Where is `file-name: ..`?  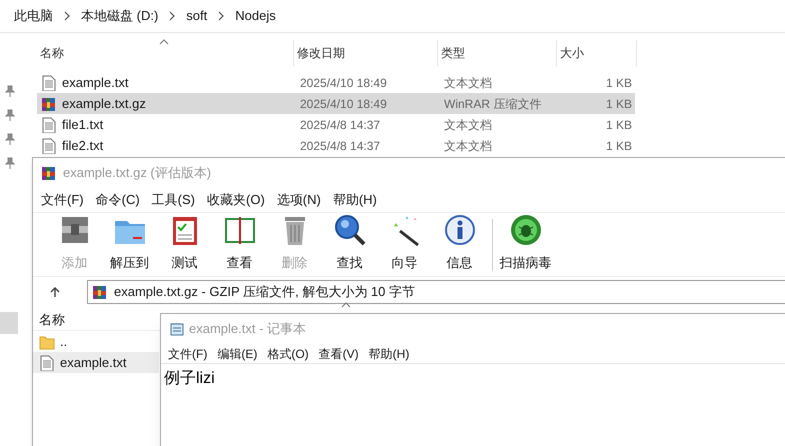
file-name: .. is located at coordinates (64, 341).